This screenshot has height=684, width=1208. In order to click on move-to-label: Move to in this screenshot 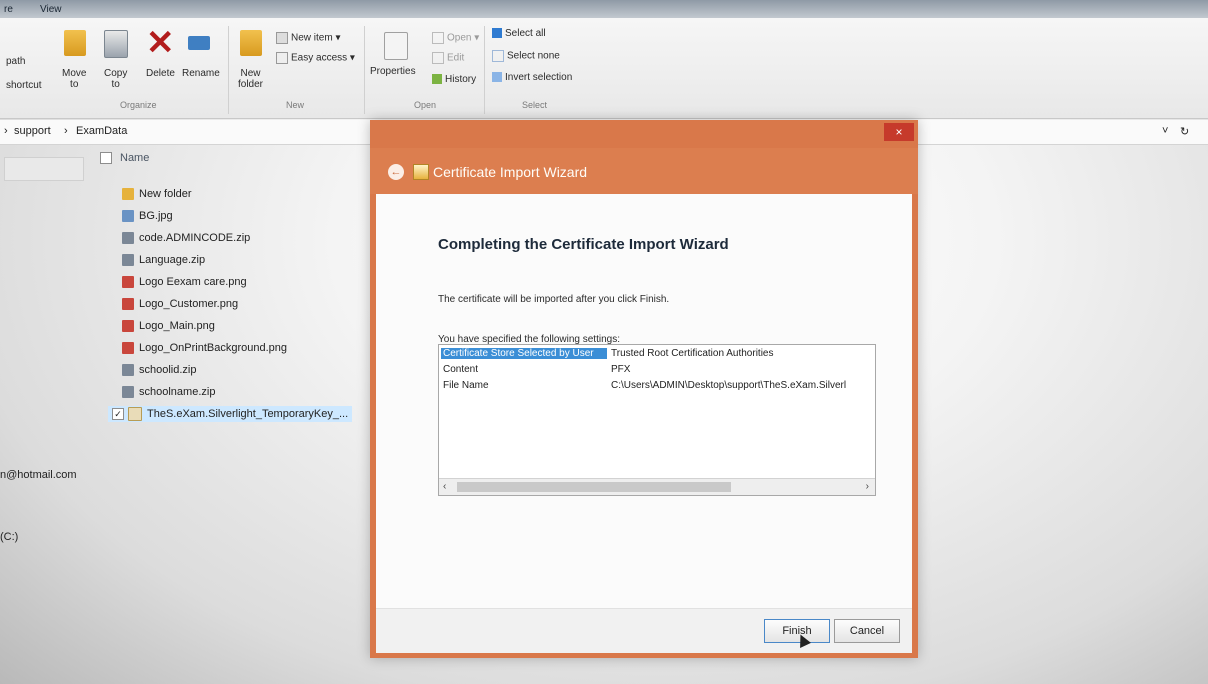, I will do `click(74, 79)`.